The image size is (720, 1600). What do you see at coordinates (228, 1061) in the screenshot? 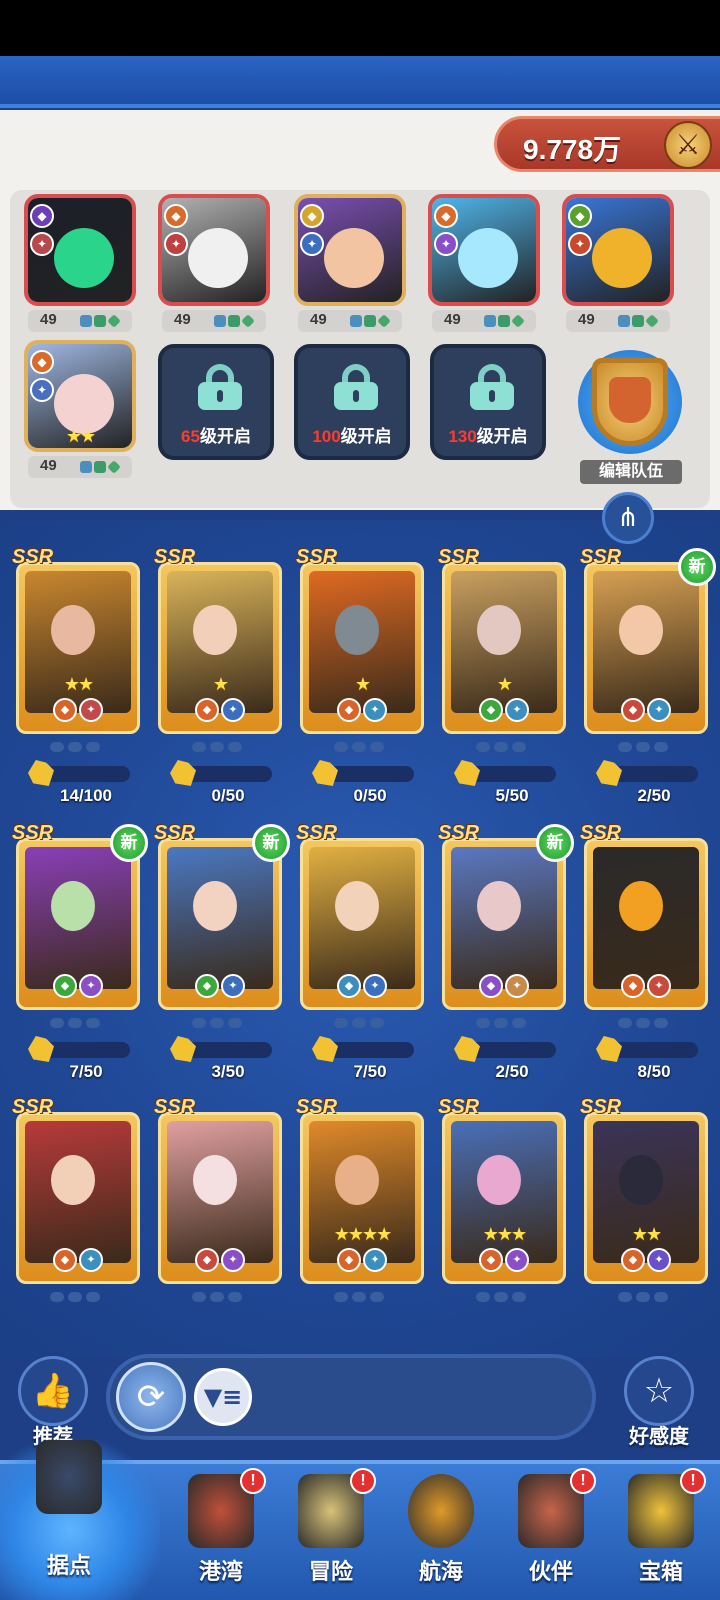
I see `shard-progress: 3/50` at bounding box center [228, 1061].